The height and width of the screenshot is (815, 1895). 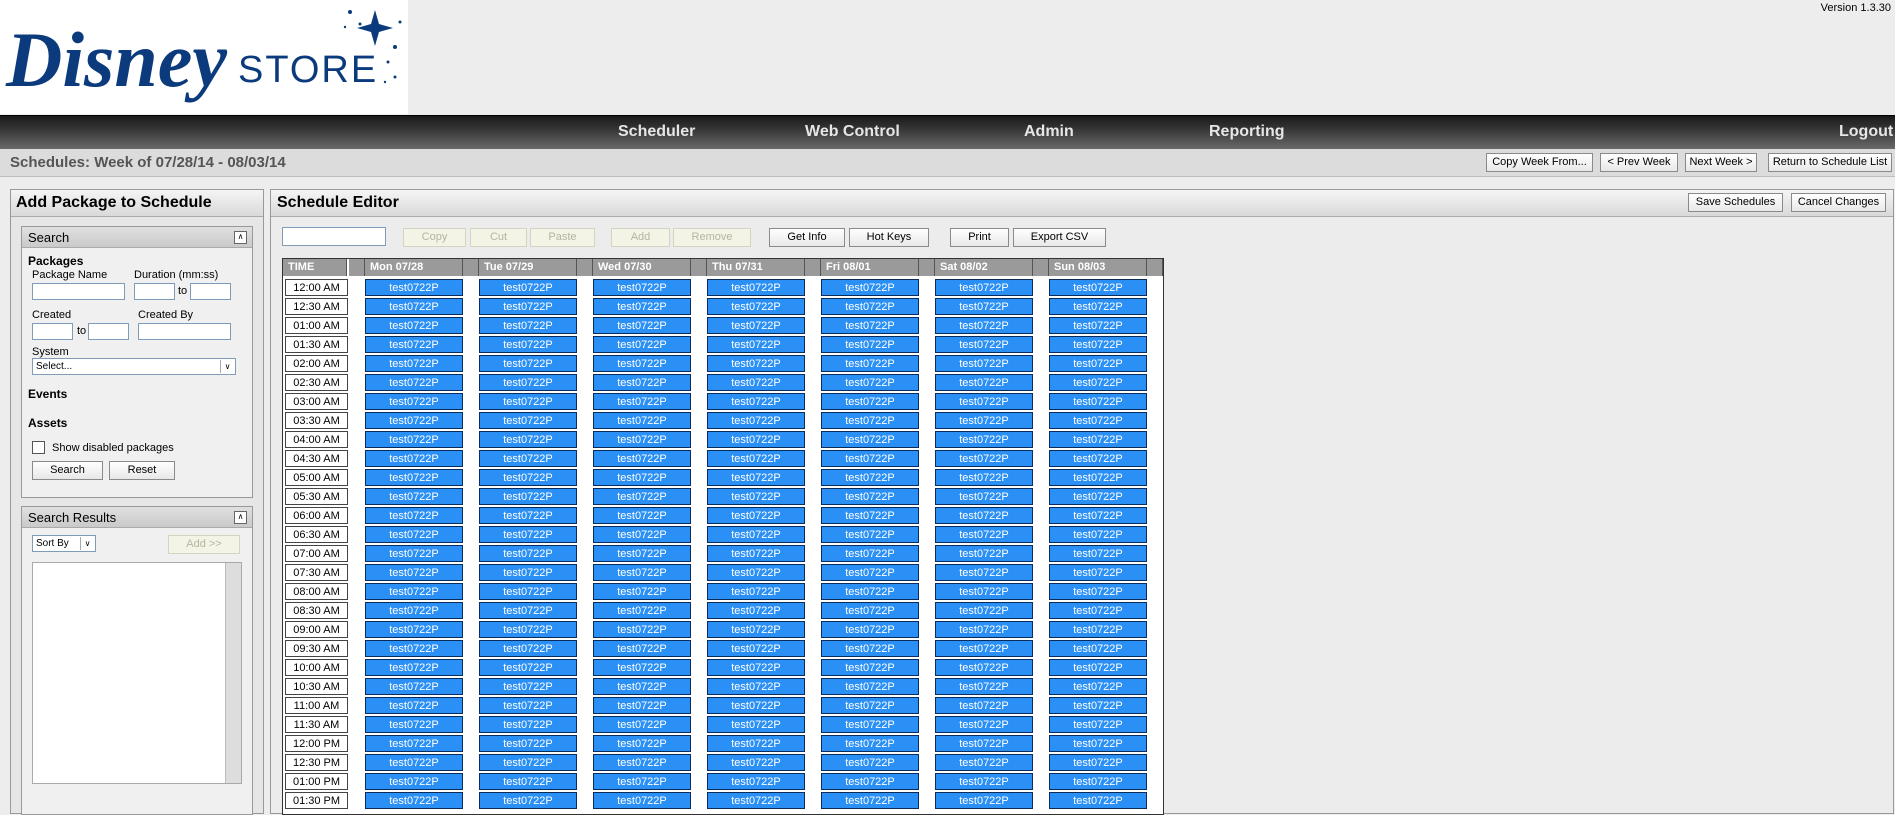 I want to click on nav-admin: Admin, so click(x=1049, y=132).